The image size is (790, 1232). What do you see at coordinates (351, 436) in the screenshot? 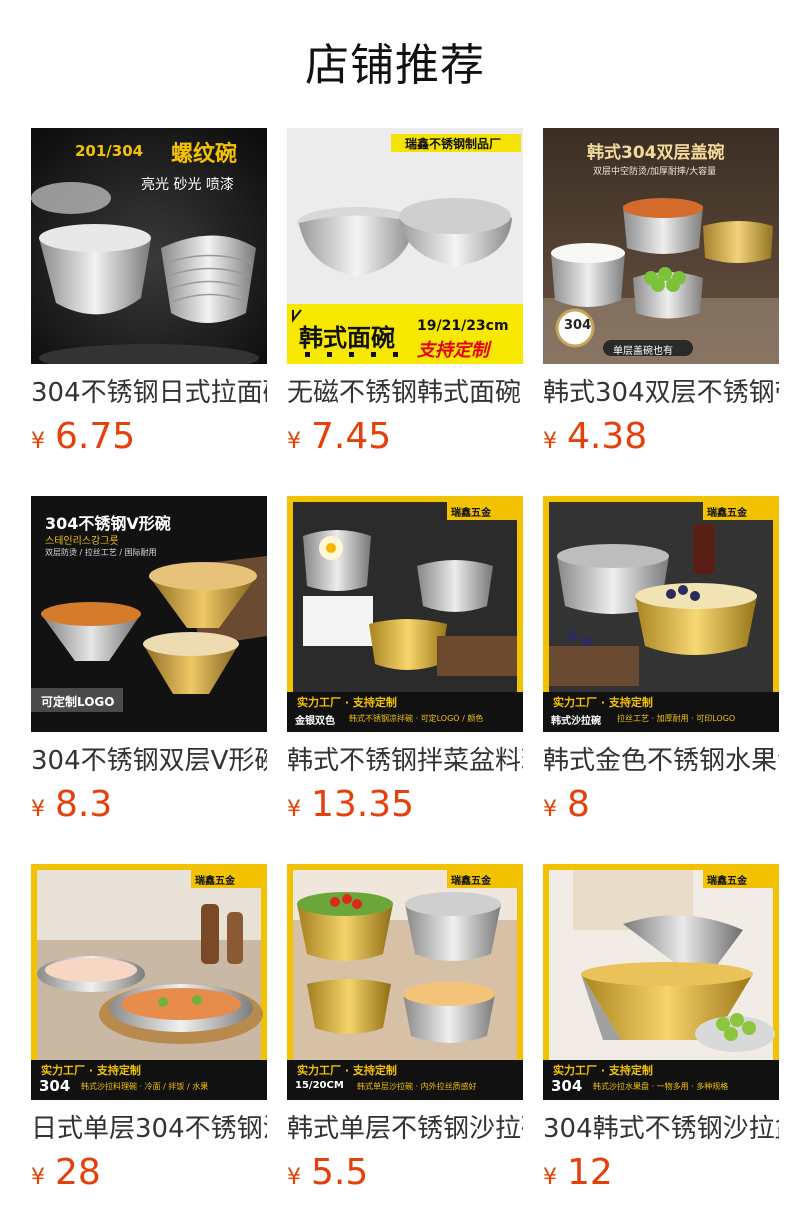
I see `price-amount: 7.45` at bounding box center [351, 436].